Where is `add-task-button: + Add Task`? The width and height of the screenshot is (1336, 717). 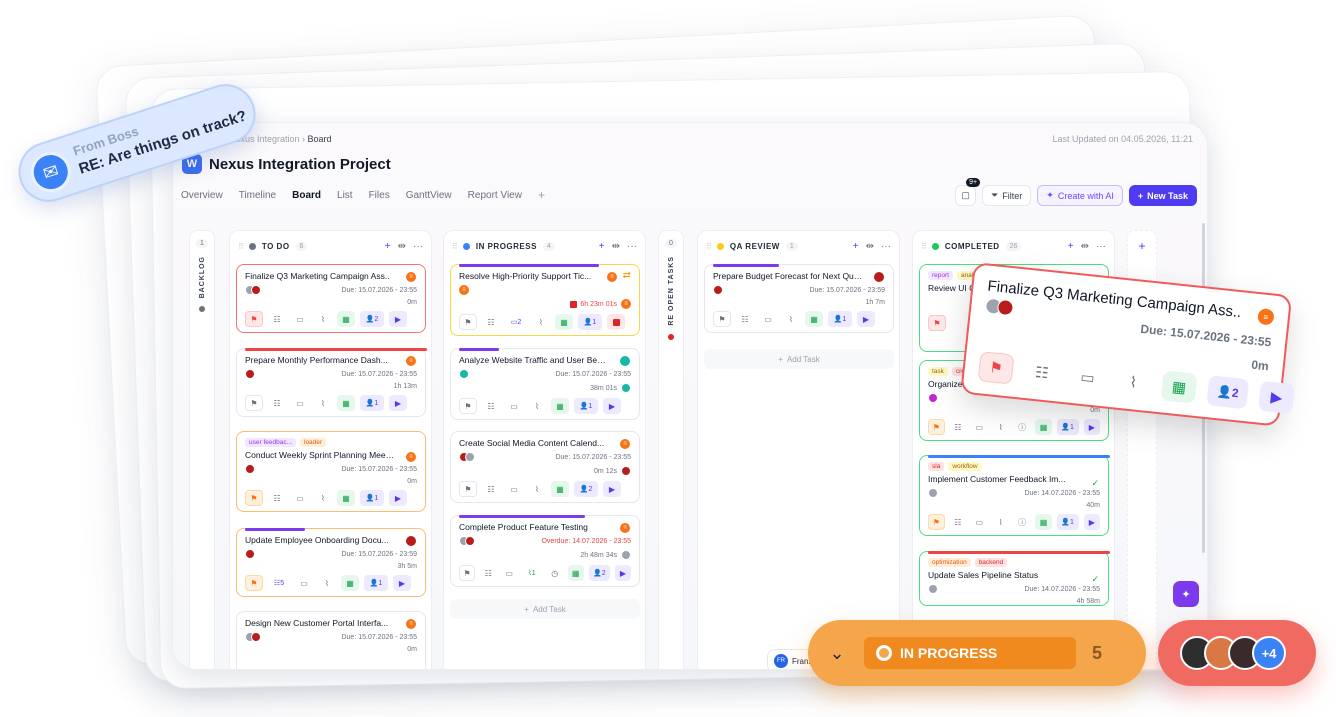 add-task-button: + Add Task is located at coordinates (545, 609).